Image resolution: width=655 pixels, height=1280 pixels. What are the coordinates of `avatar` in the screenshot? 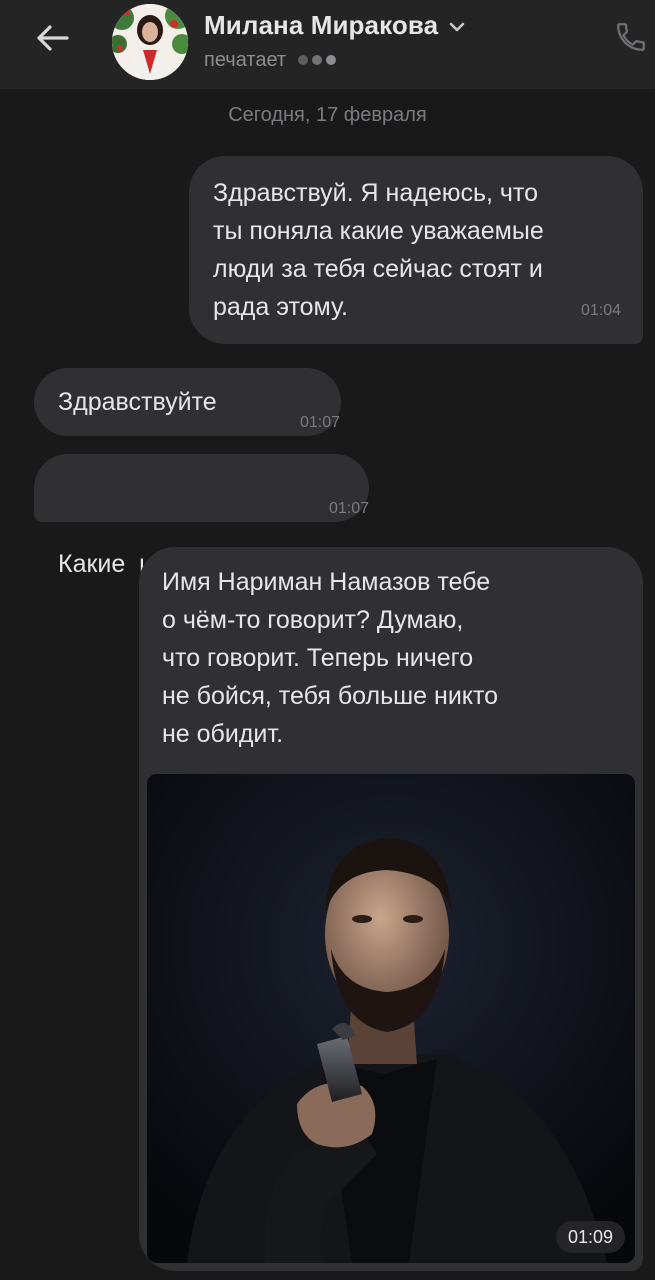 It's located at (150, 42).